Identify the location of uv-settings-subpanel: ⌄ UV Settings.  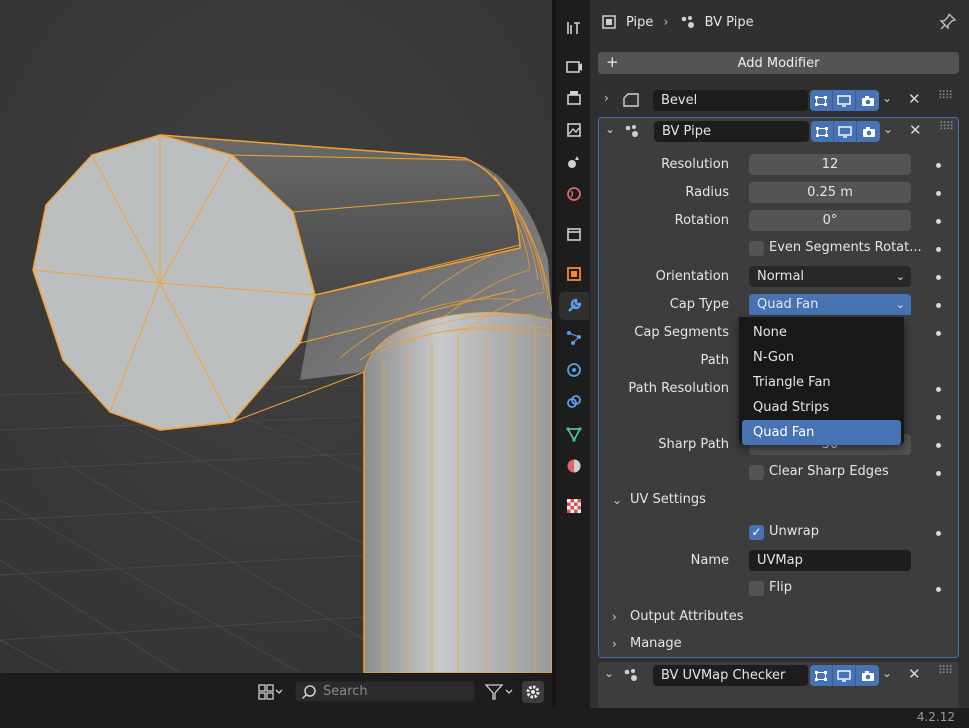
(779, 500).